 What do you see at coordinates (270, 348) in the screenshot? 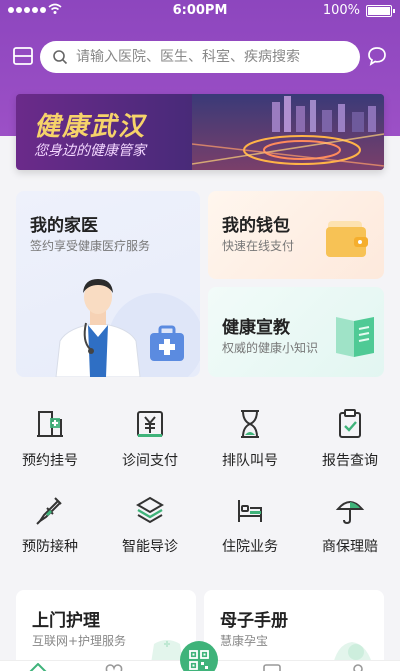
I see `health-education-subtitle: 权威的健康小知识` at bounding box center [270, 348].